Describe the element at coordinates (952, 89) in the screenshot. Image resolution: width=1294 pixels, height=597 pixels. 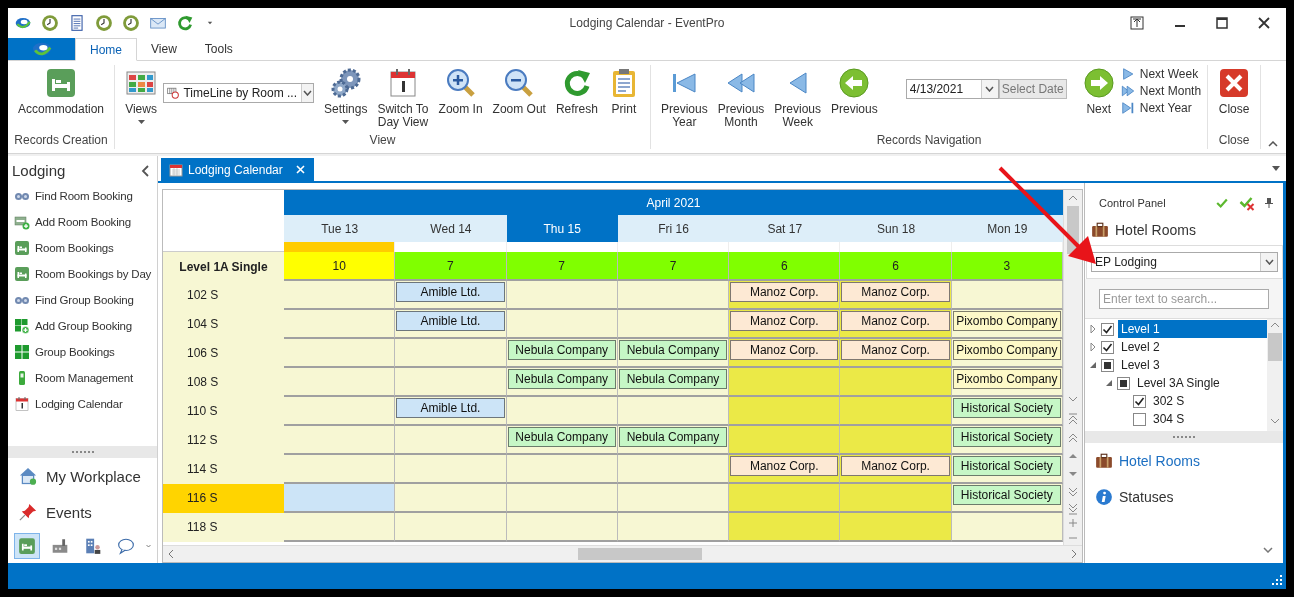
I see `date-field: 4/13/2021` at that location.